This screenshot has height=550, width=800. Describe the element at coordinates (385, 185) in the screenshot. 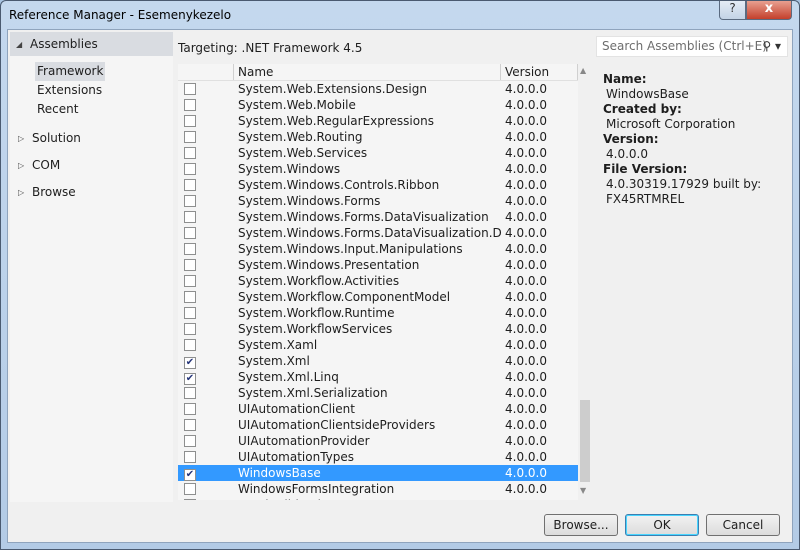

I see `table-row: System.Windows.Controls.Ribbon 4.0.0.0` at that location.